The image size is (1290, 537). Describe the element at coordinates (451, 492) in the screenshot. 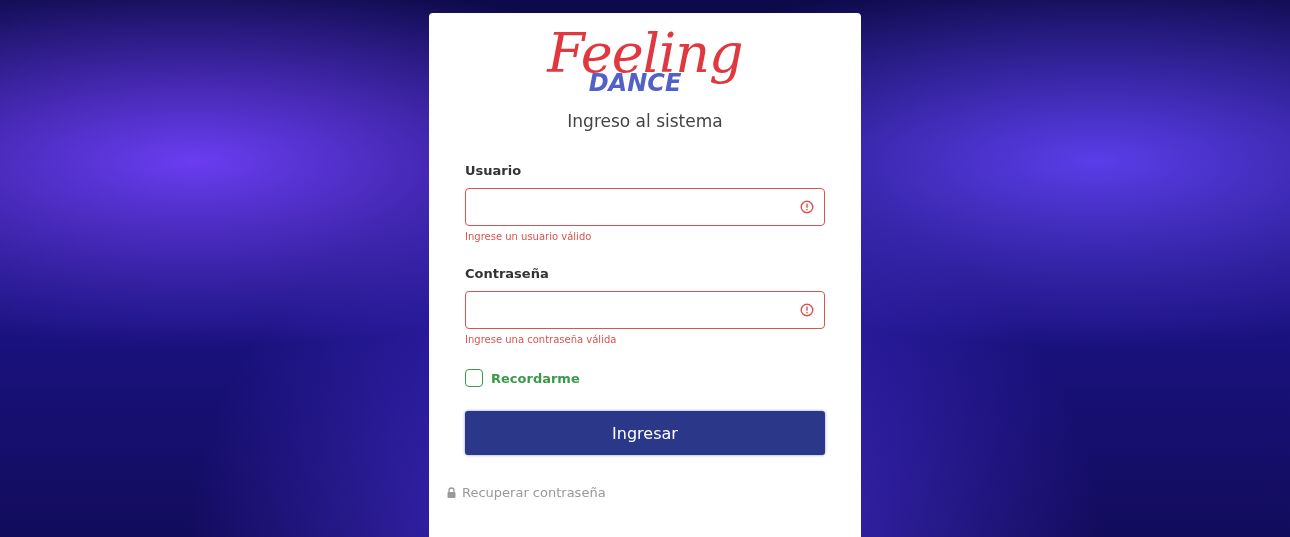

I see `lock-icon` at that location.